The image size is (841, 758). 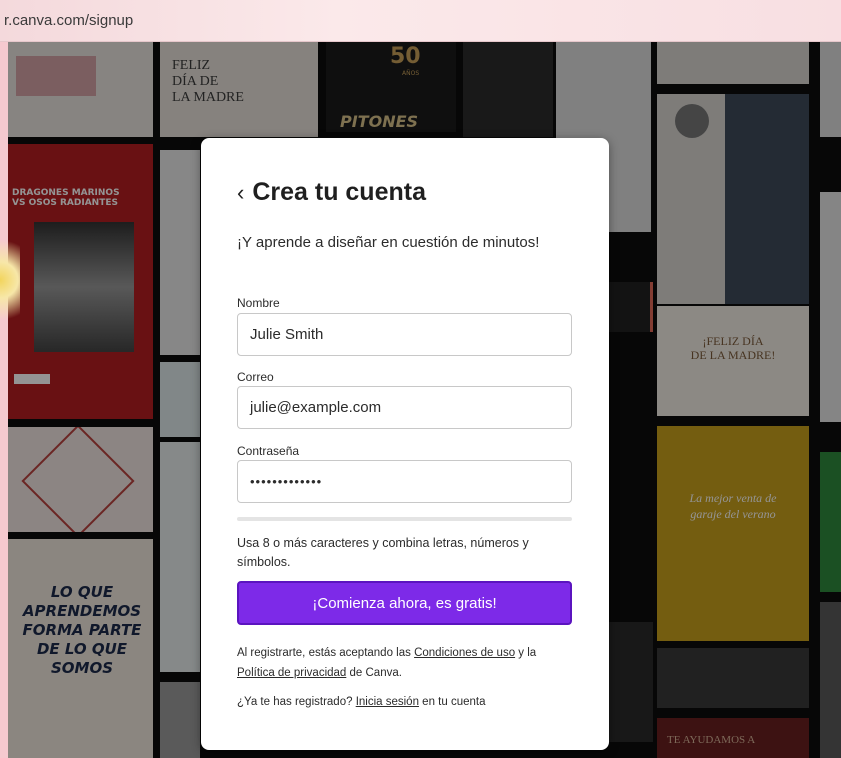 I want to click on url-text: r.canva.com/signup, so click(x=69, y=20).